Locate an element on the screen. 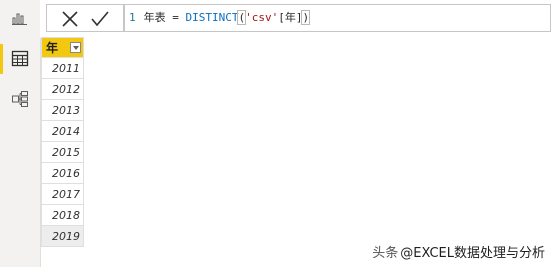  formula-input: 1 年表 = DISTINCT('csv'[年]) is located at coordinates (337, 18).